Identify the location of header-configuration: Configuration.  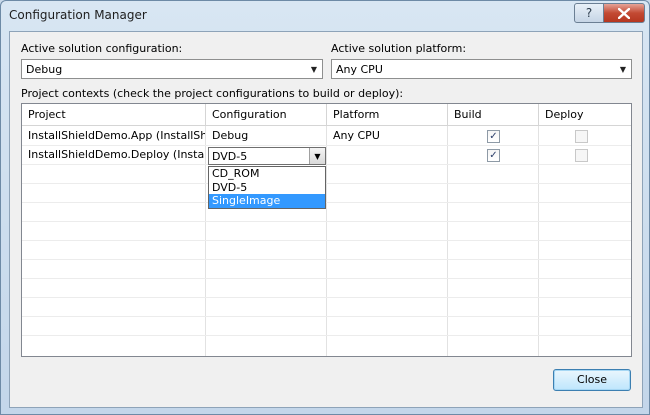
(266, 115).